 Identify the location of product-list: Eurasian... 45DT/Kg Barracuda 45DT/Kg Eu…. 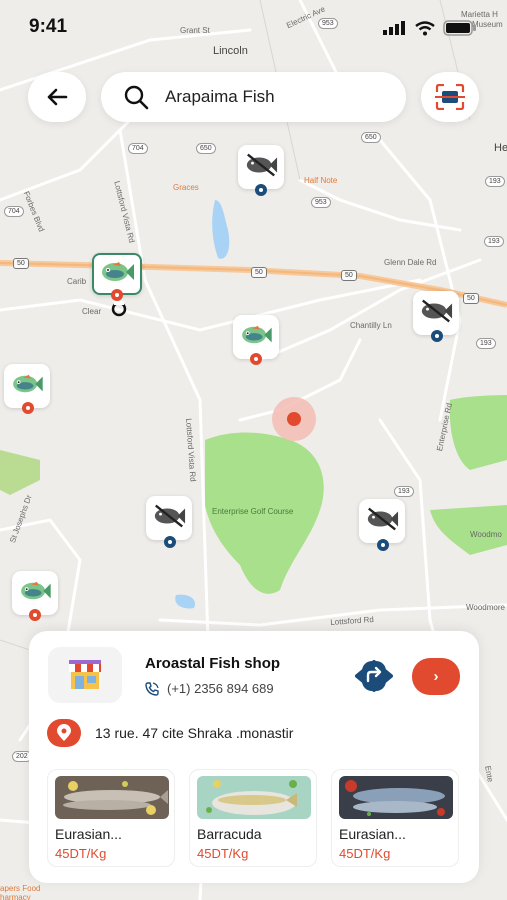
(253, 818).